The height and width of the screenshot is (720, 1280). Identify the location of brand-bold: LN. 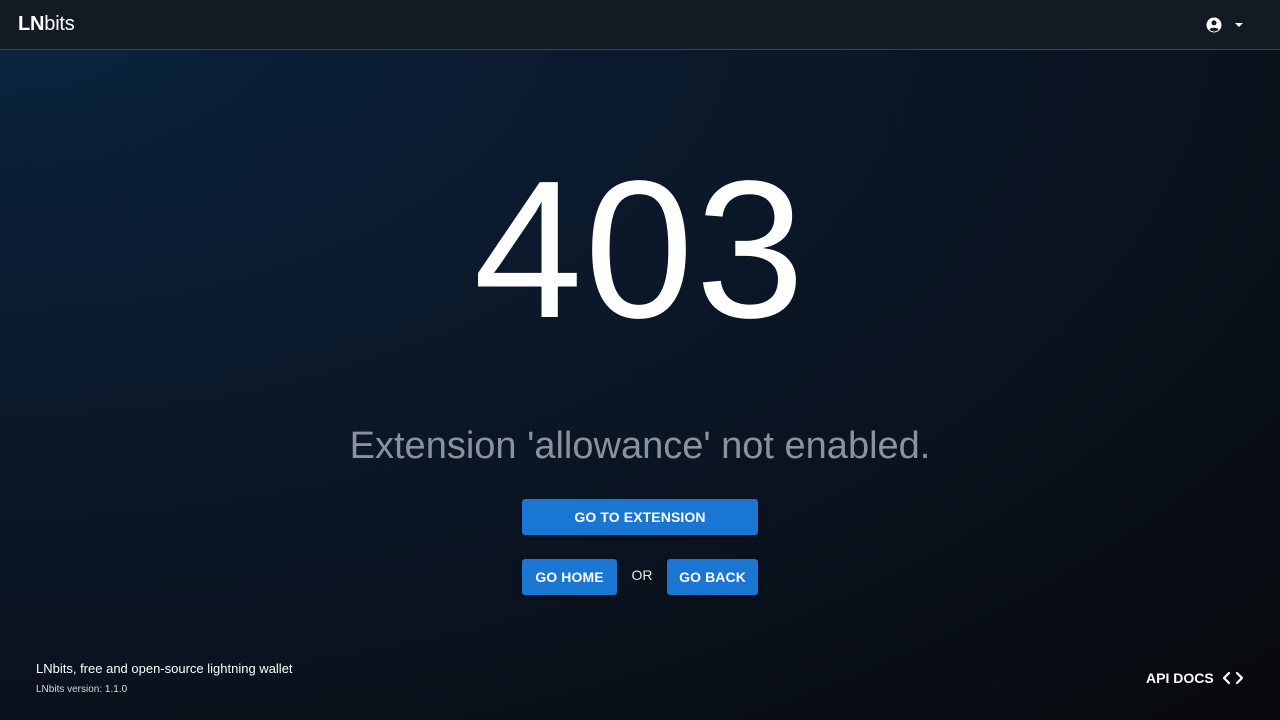
(31, 24).